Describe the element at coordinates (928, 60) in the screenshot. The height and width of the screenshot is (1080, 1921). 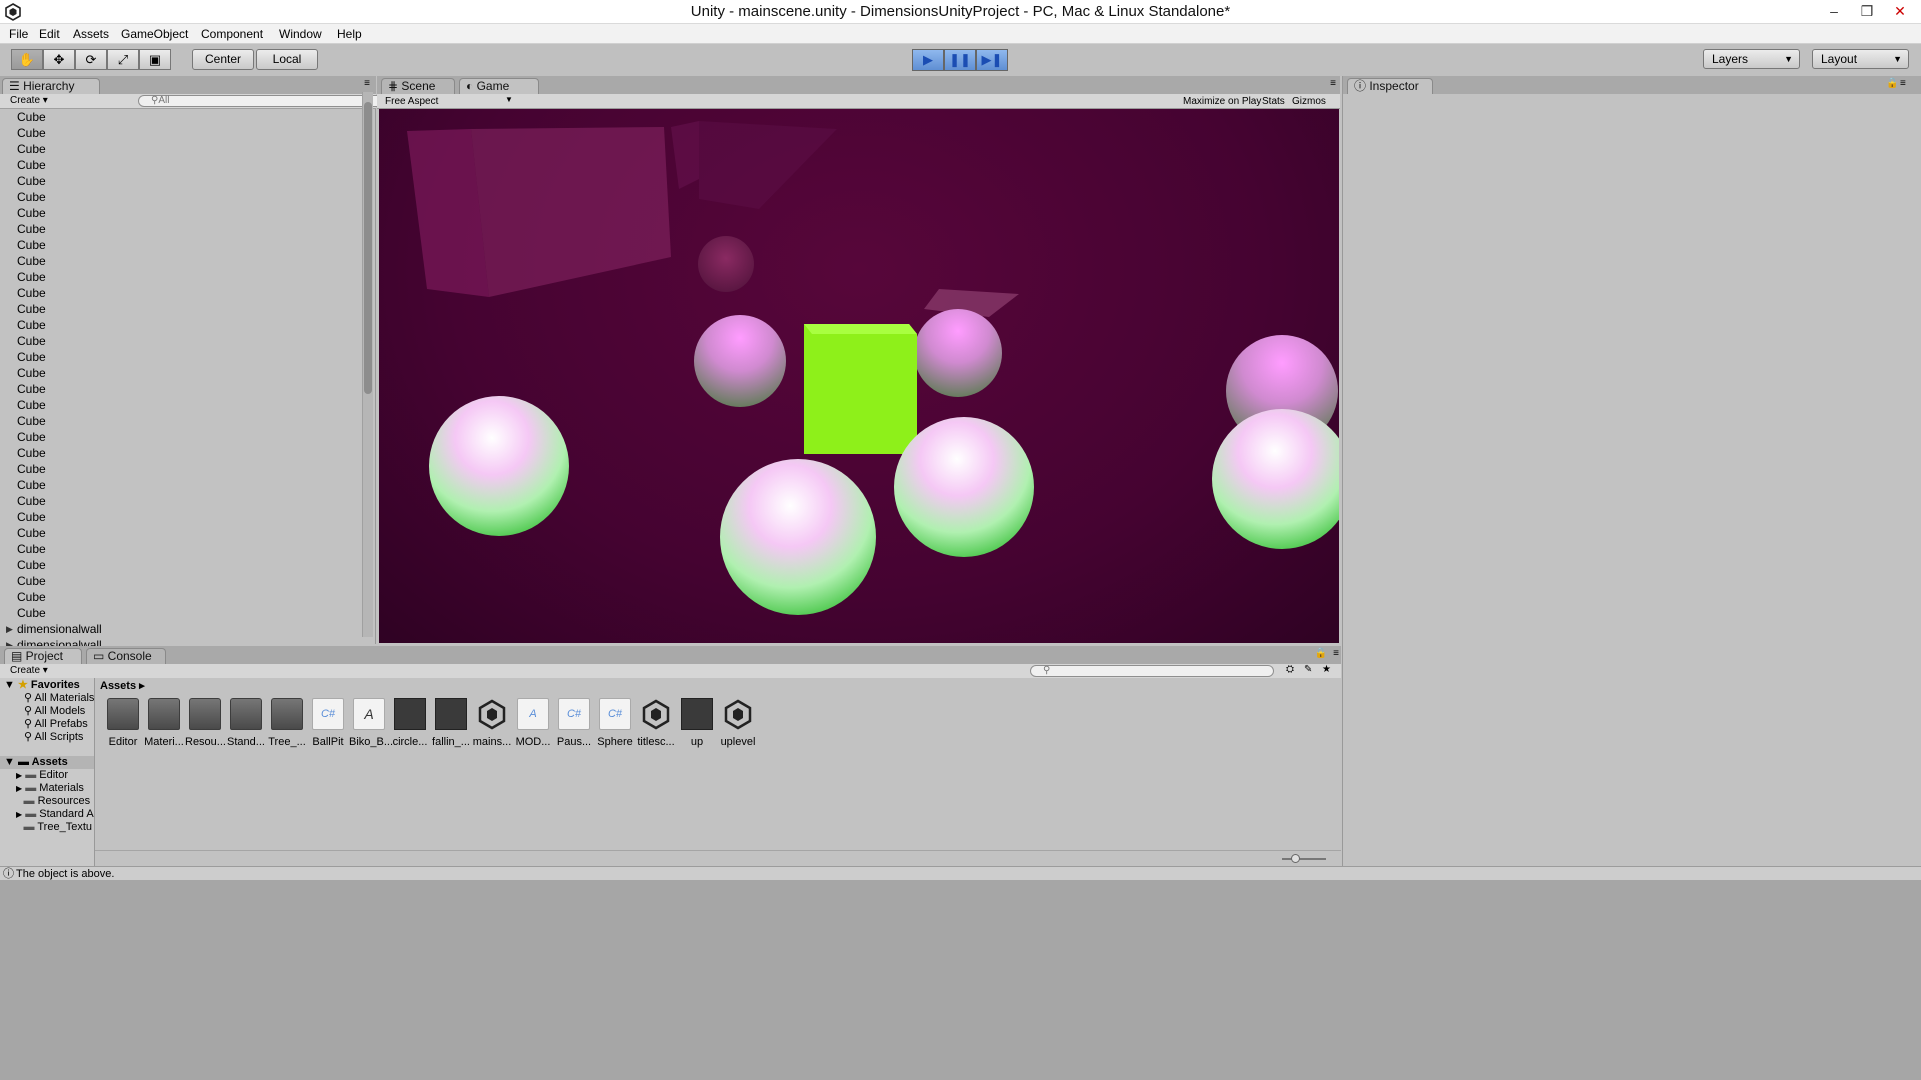
I see `play-button-icon: ▶` at that location.